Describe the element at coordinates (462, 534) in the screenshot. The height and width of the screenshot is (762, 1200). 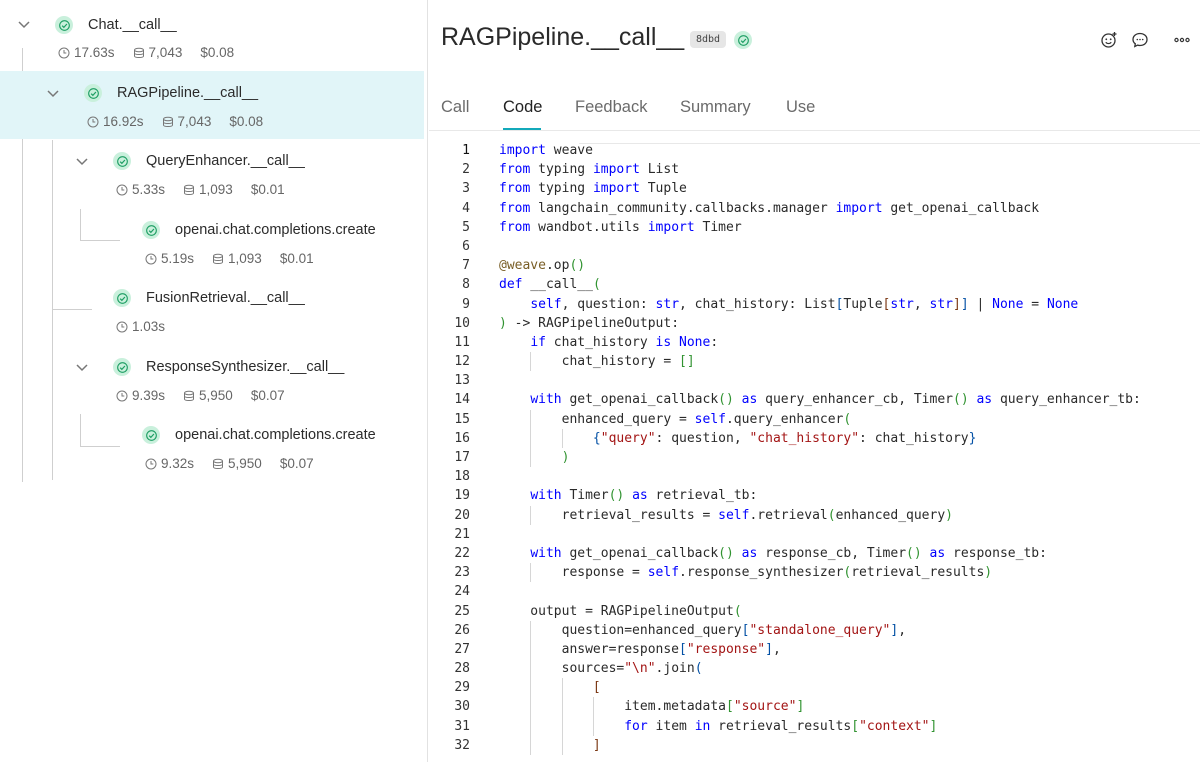
I see `line-number: 21` at that location.